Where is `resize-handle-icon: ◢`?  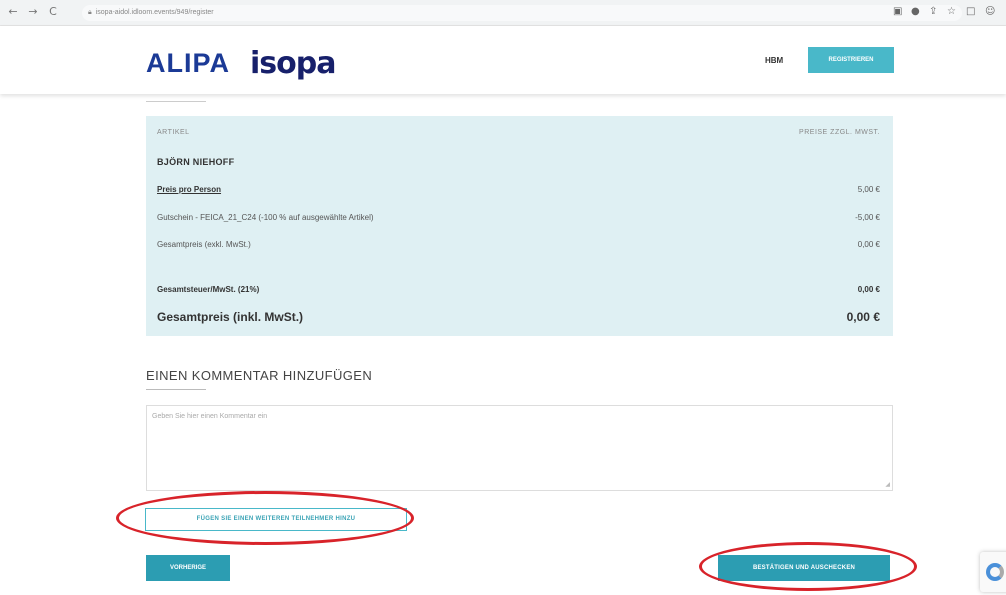
resize-handle-icon: ◢ is located at coordinates (887, 484).